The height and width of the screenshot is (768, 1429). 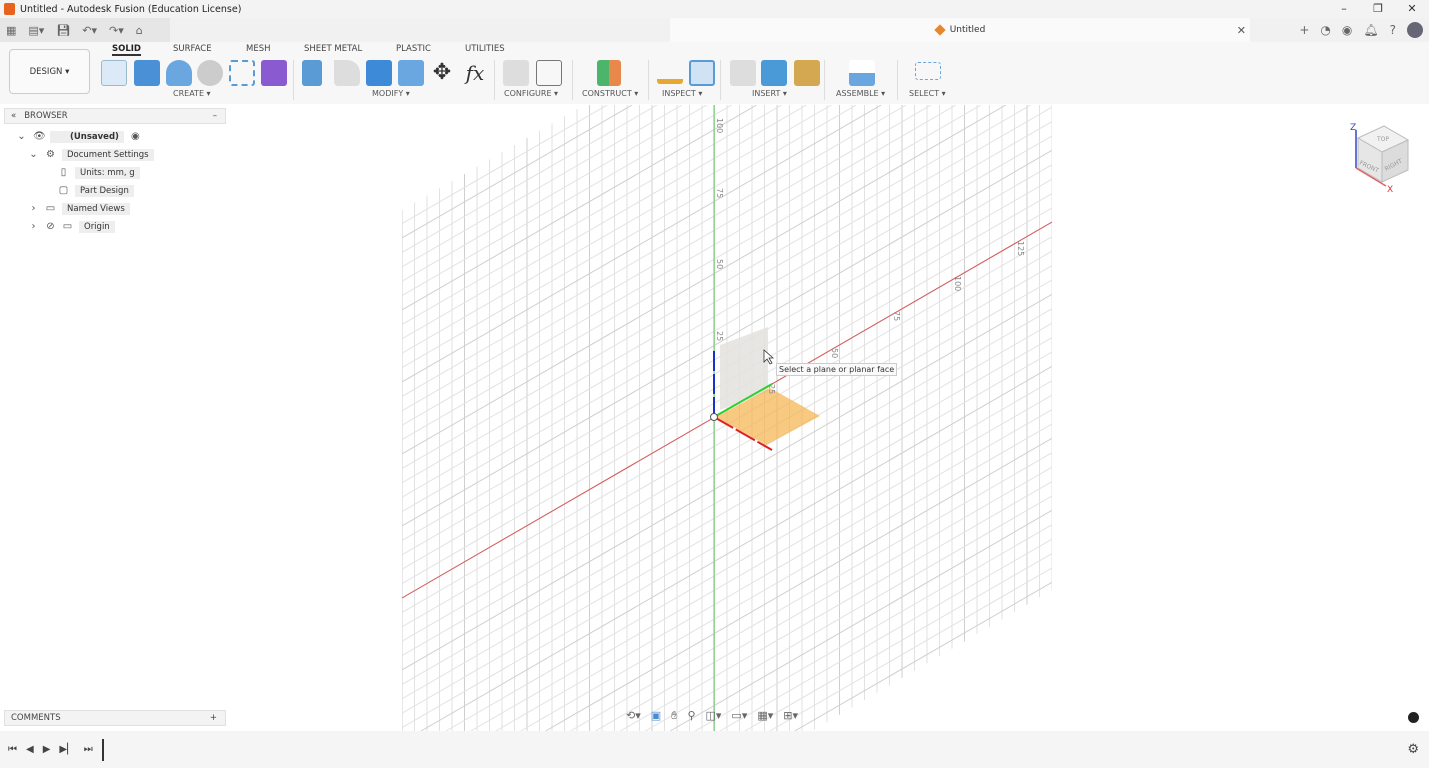 I want to click on press-pull-icon, so click(x=312, y=73).